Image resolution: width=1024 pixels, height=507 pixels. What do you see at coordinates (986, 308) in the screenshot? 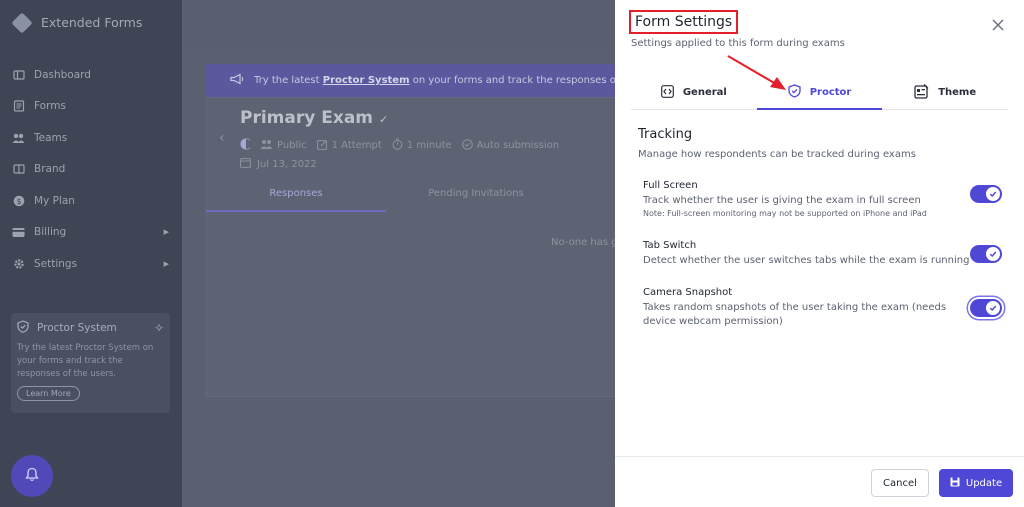
I see `camera-snapshot-toggle` at bounding box center [986, 308].